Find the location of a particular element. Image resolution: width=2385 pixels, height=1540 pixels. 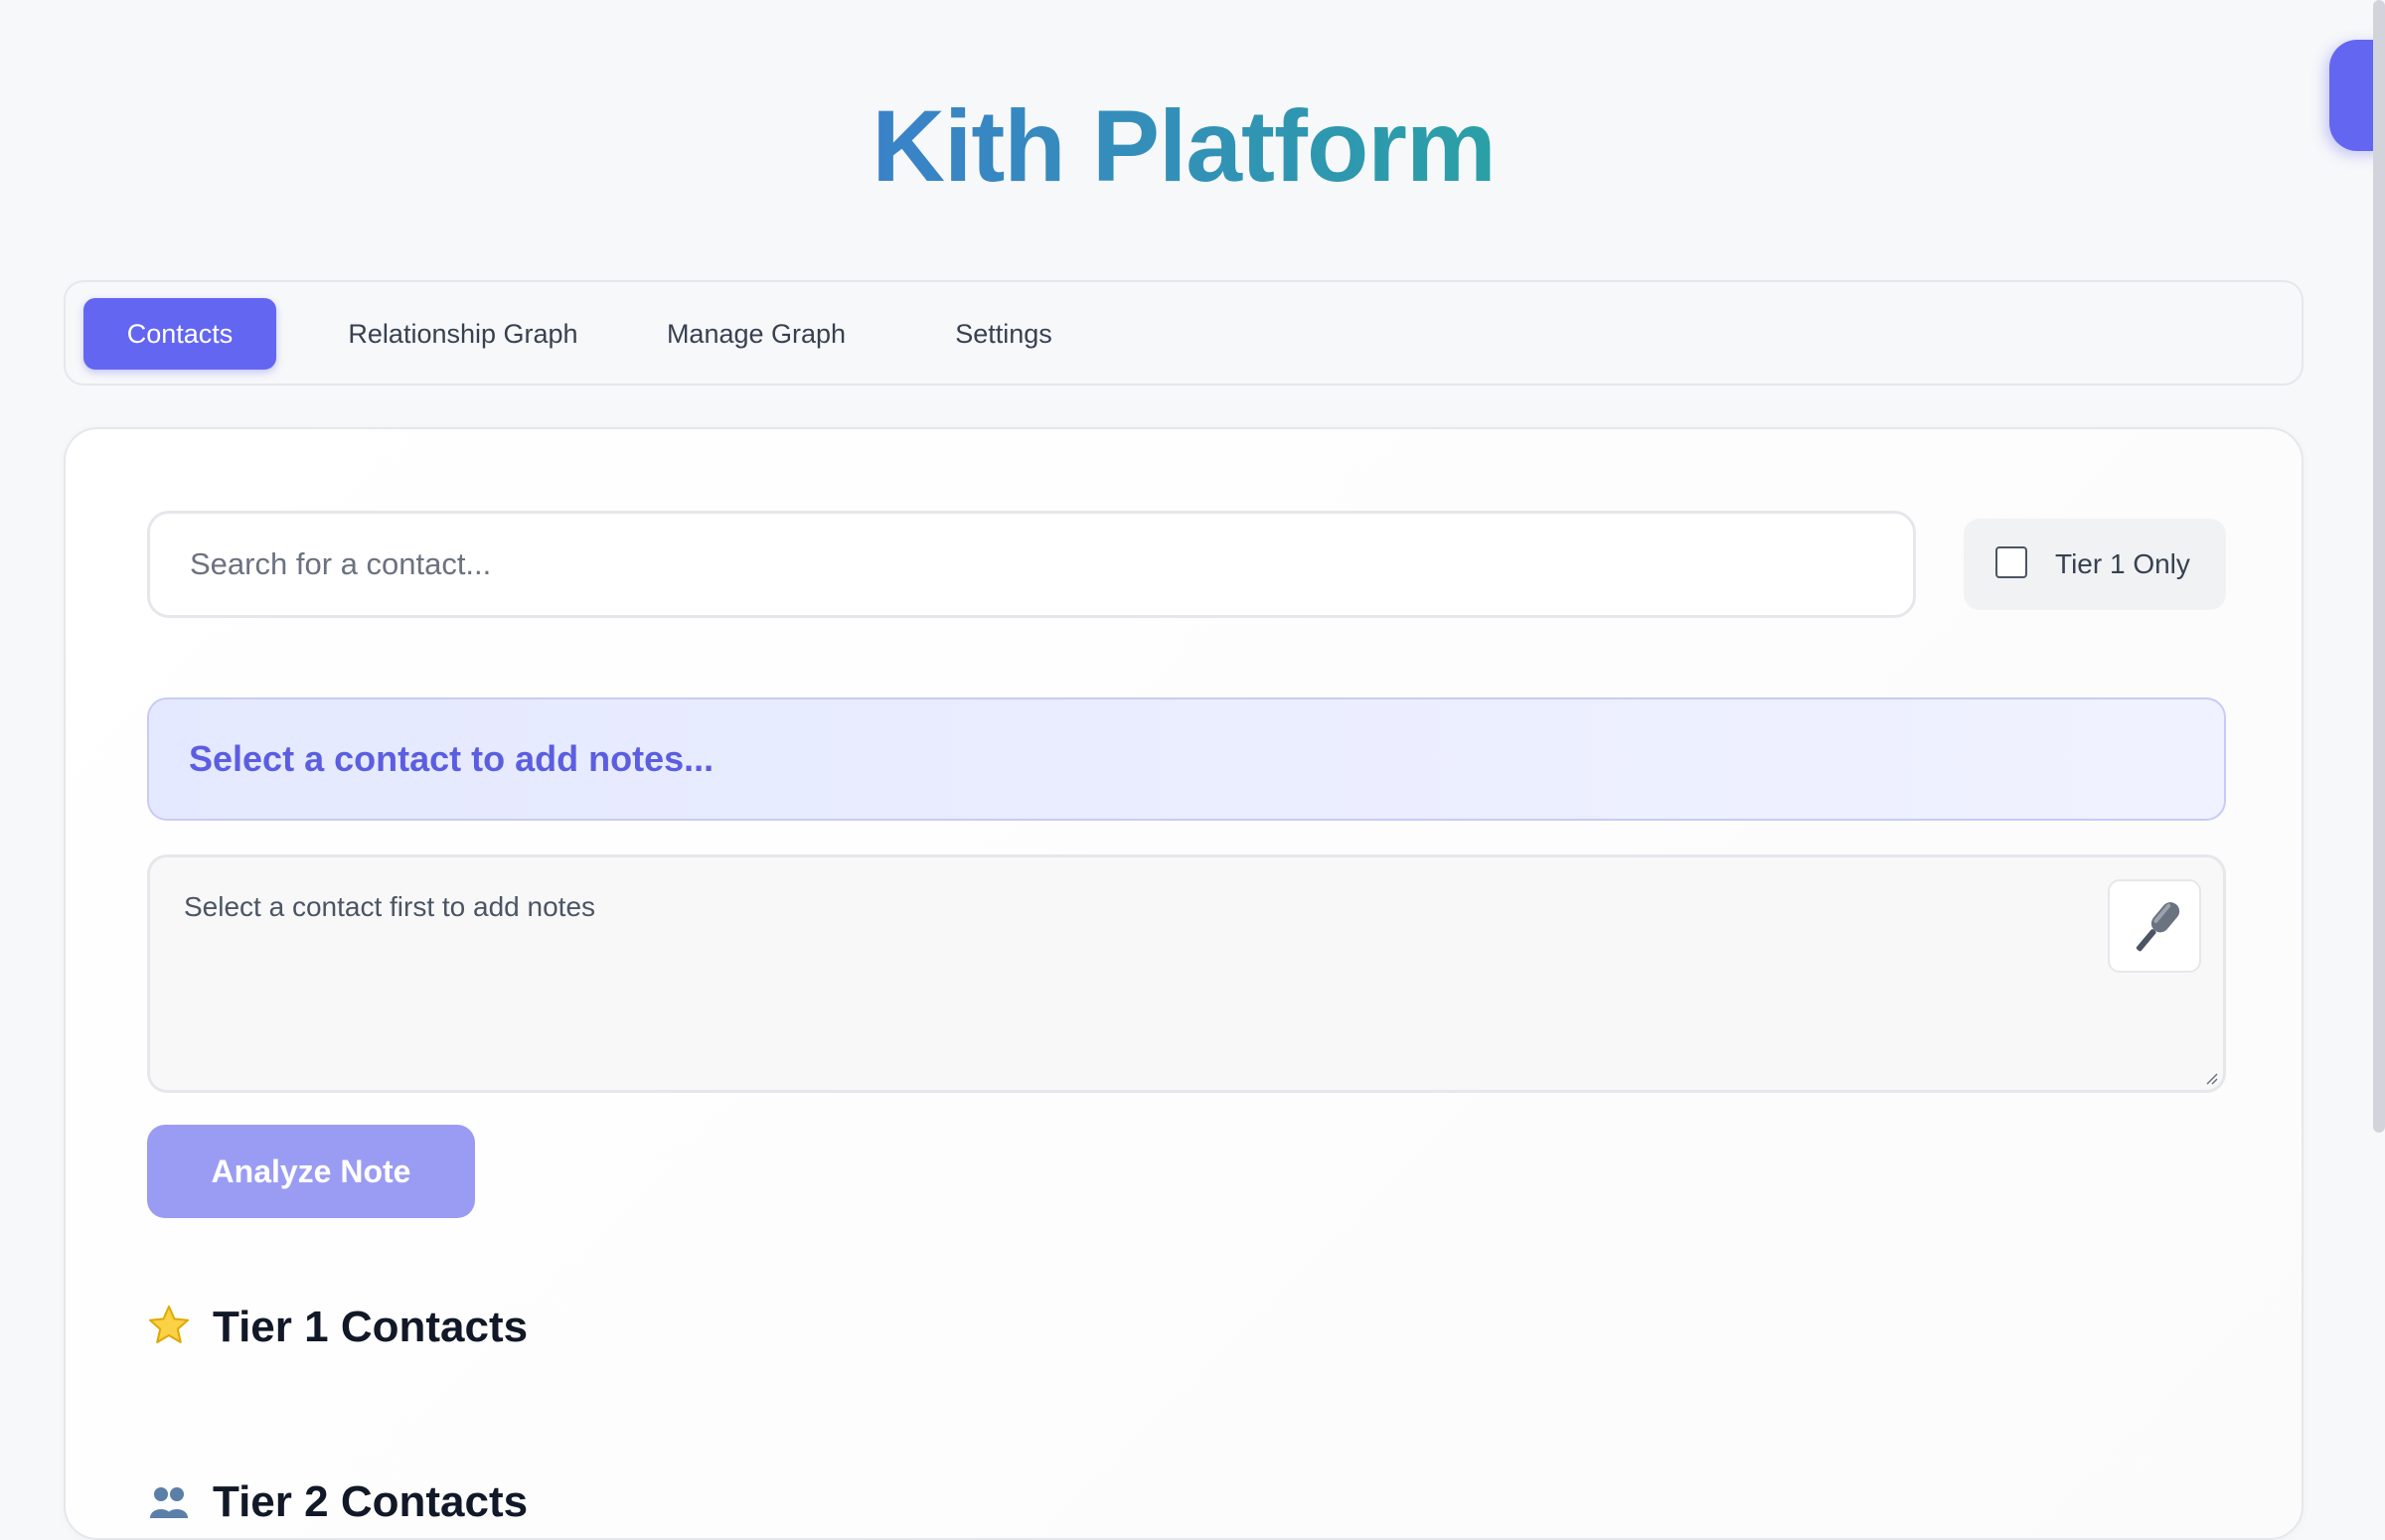

star-icon is located at coordinates (169, 1325).